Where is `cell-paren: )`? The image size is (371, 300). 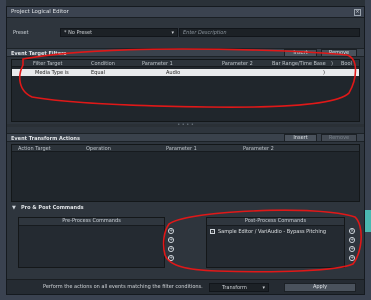 cell-paren: ) is located at coordinates (324, 73).